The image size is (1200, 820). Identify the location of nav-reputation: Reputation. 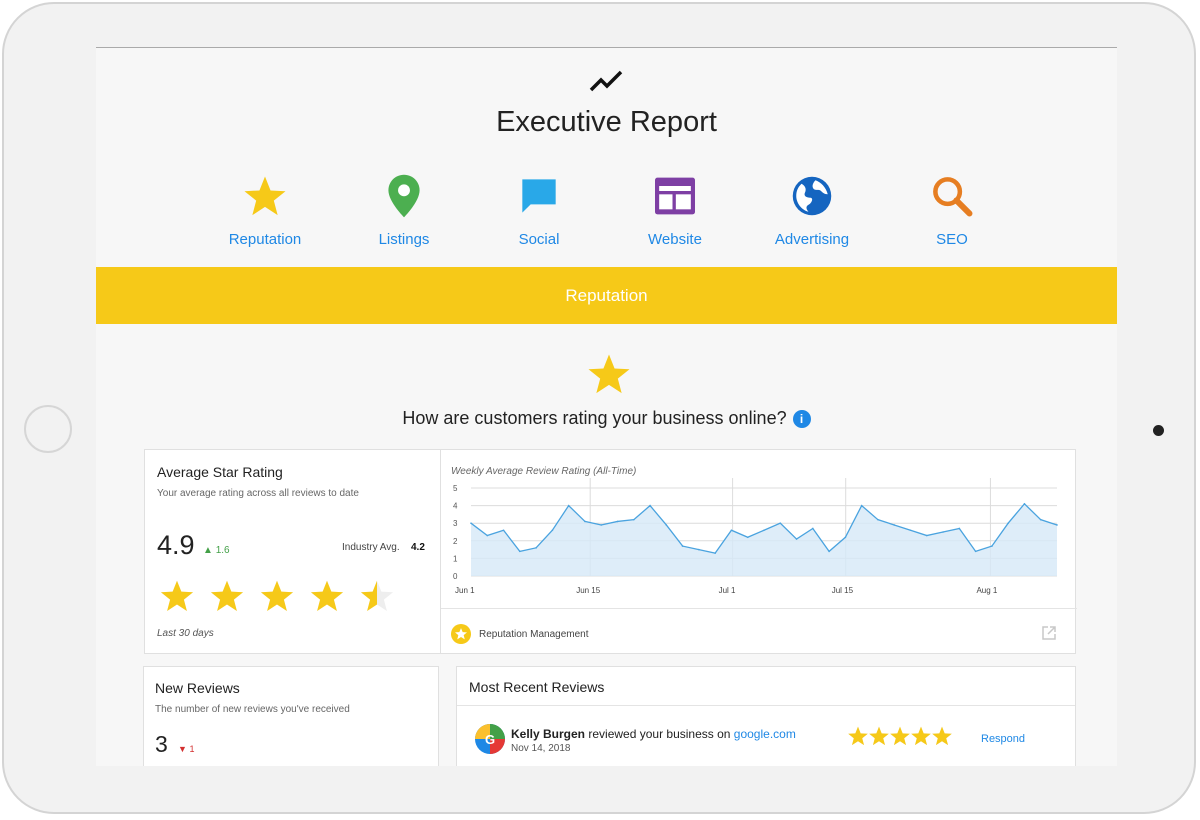
(265, 210).